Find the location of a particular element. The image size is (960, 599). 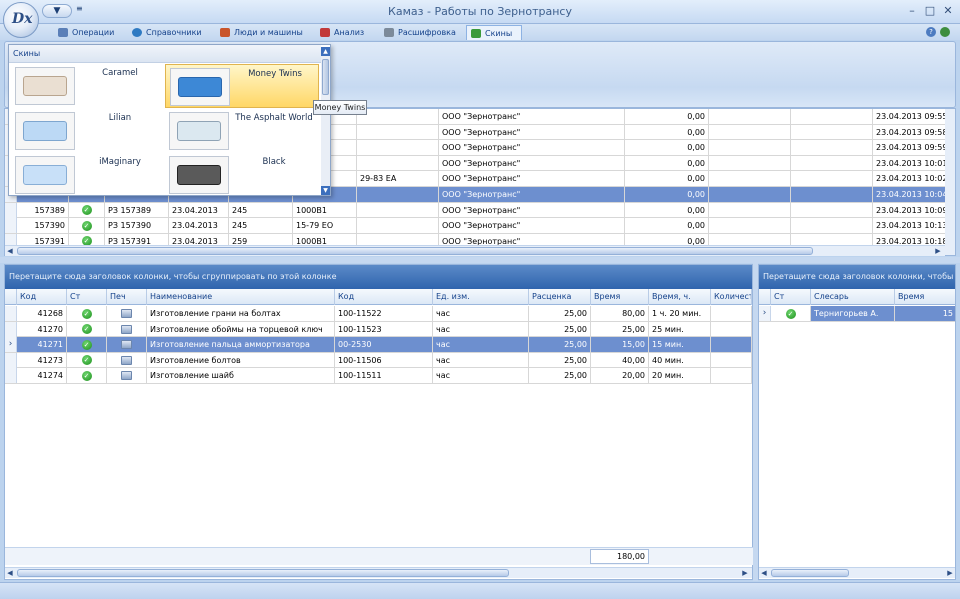

col-header-unit: Ед. изм. is located at coordinates (481, 297).